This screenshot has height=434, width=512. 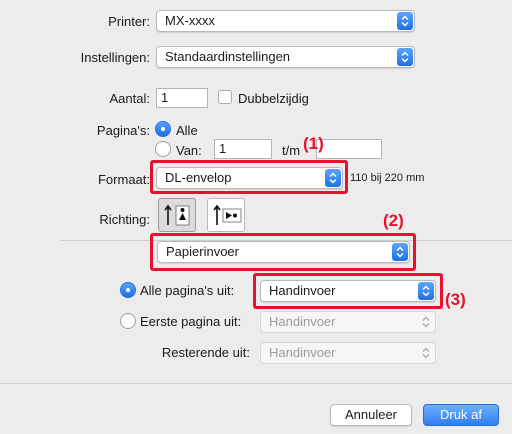 I want to click on copies-label: Aantal:, so click(x=129, y=98).